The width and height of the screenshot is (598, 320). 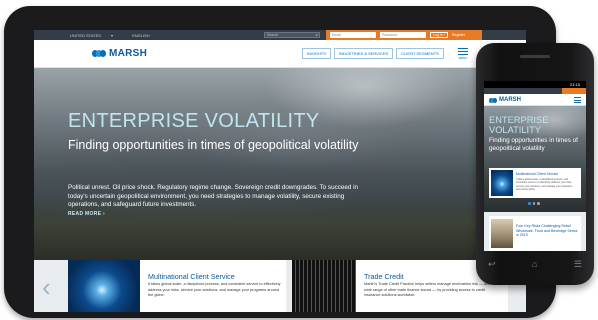 I want to click on country-selector: UNITED STATES, so click(x=85, y=35).